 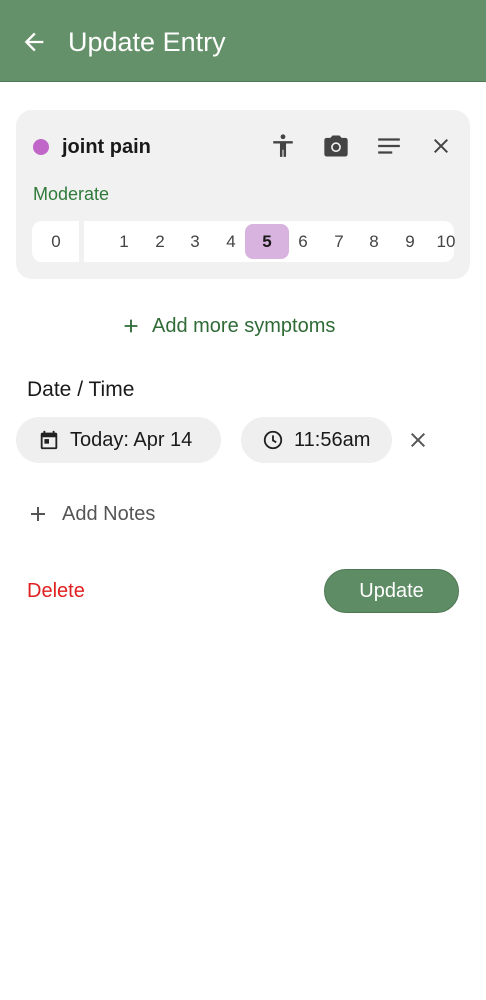 I want to click on update-button: Update, so click(x=391, y=591).